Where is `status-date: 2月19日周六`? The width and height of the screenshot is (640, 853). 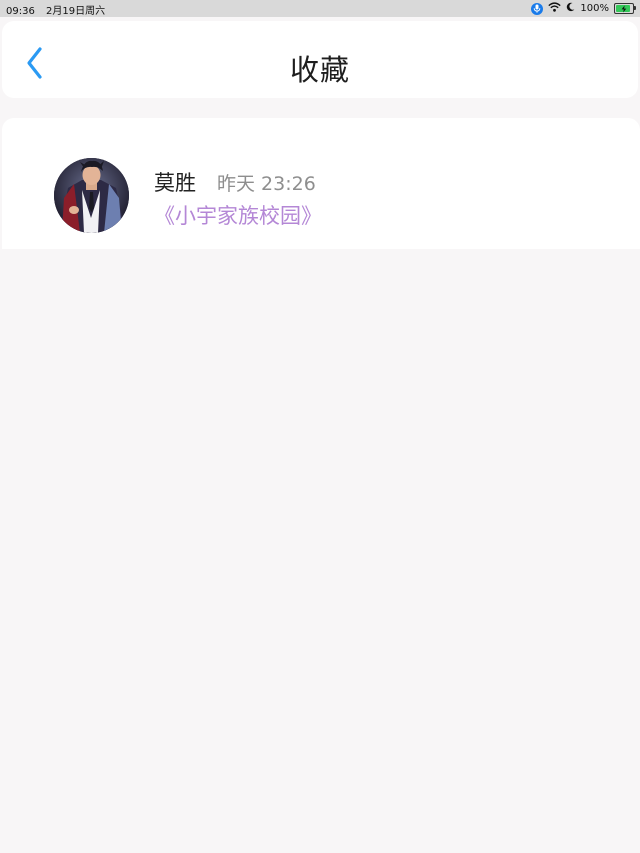 status-date: 2月19日周六 is located at coordinates (76, 11).